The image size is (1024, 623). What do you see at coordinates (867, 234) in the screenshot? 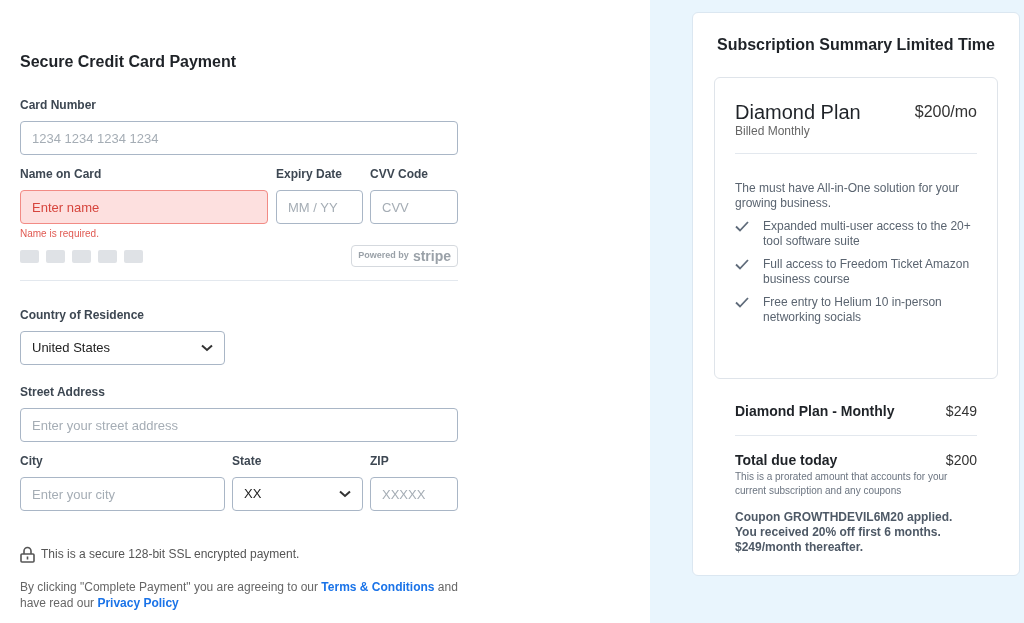
I see `feature-text: Expanded multi-user access to the 20+ tool software suite` at bounding box center [867, 234].